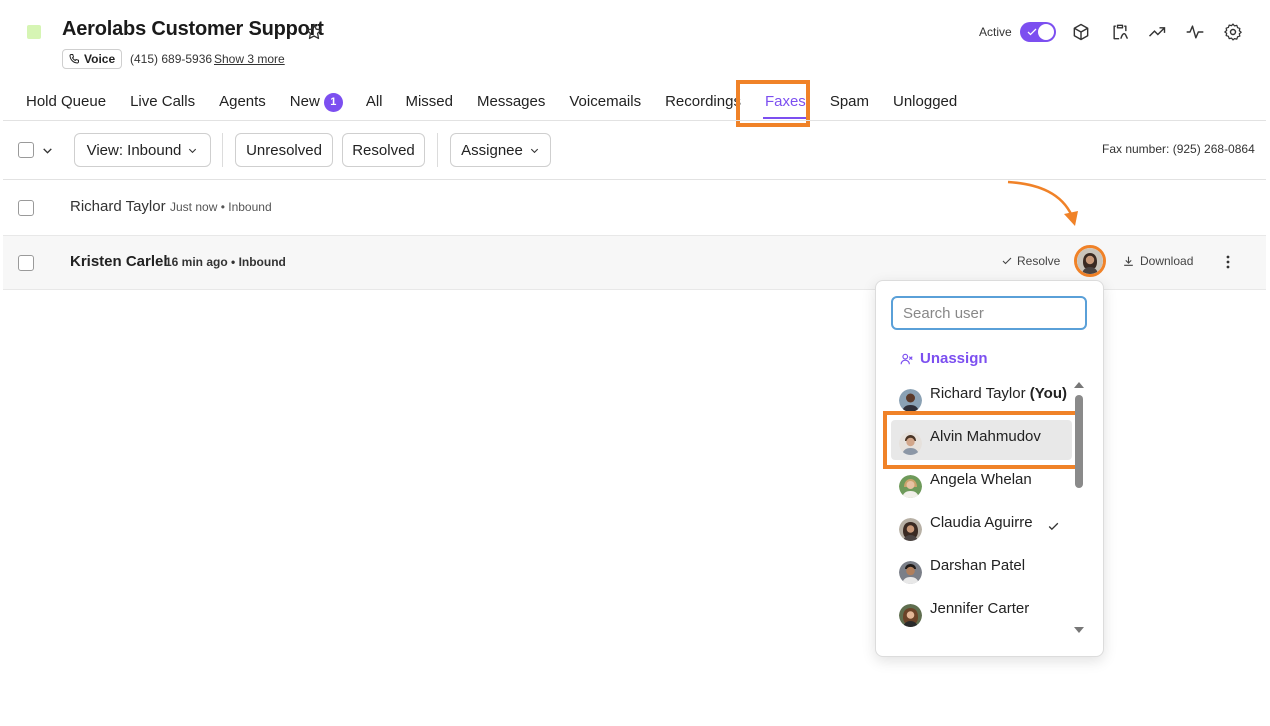  What do you see at coordinates (1048, 393) in the screenshot?
I see `you-label: (You)` at bounding box center [1048, 393].